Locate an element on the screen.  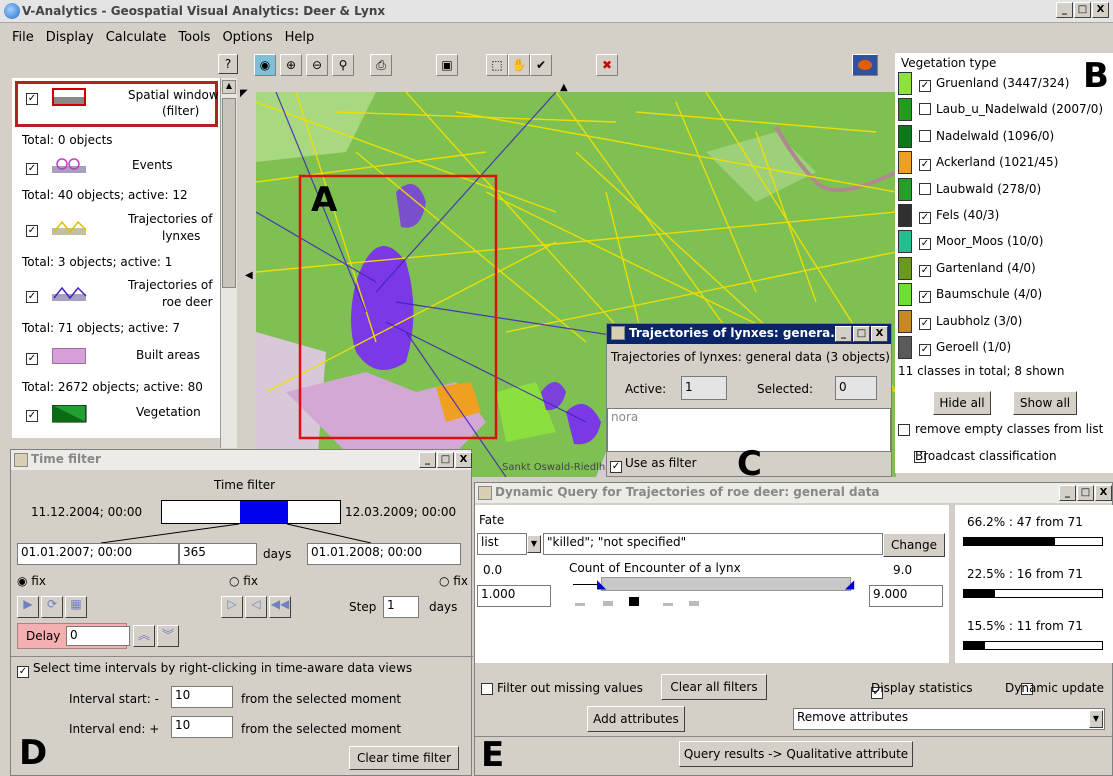
fix-start-radio: ◉ fix is located at coordinates (31, 581).